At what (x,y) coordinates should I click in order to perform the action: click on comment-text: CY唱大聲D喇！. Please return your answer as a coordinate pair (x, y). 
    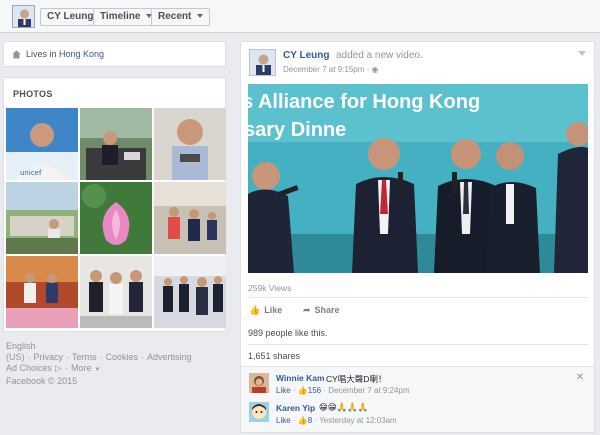
    Looking at the image, I should click on (356, 379).